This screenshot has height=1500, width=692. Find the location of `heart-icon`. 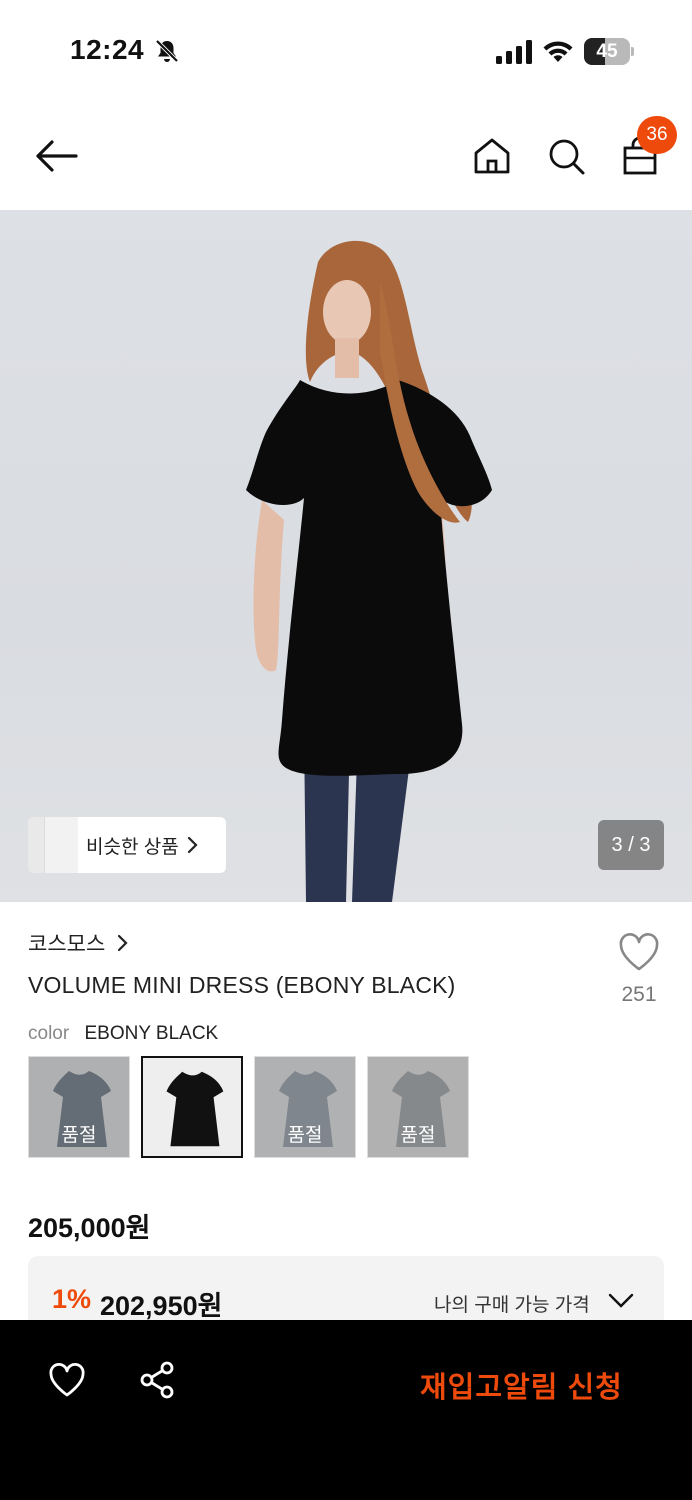

heart-icon is located at coordinates (67, 1380).